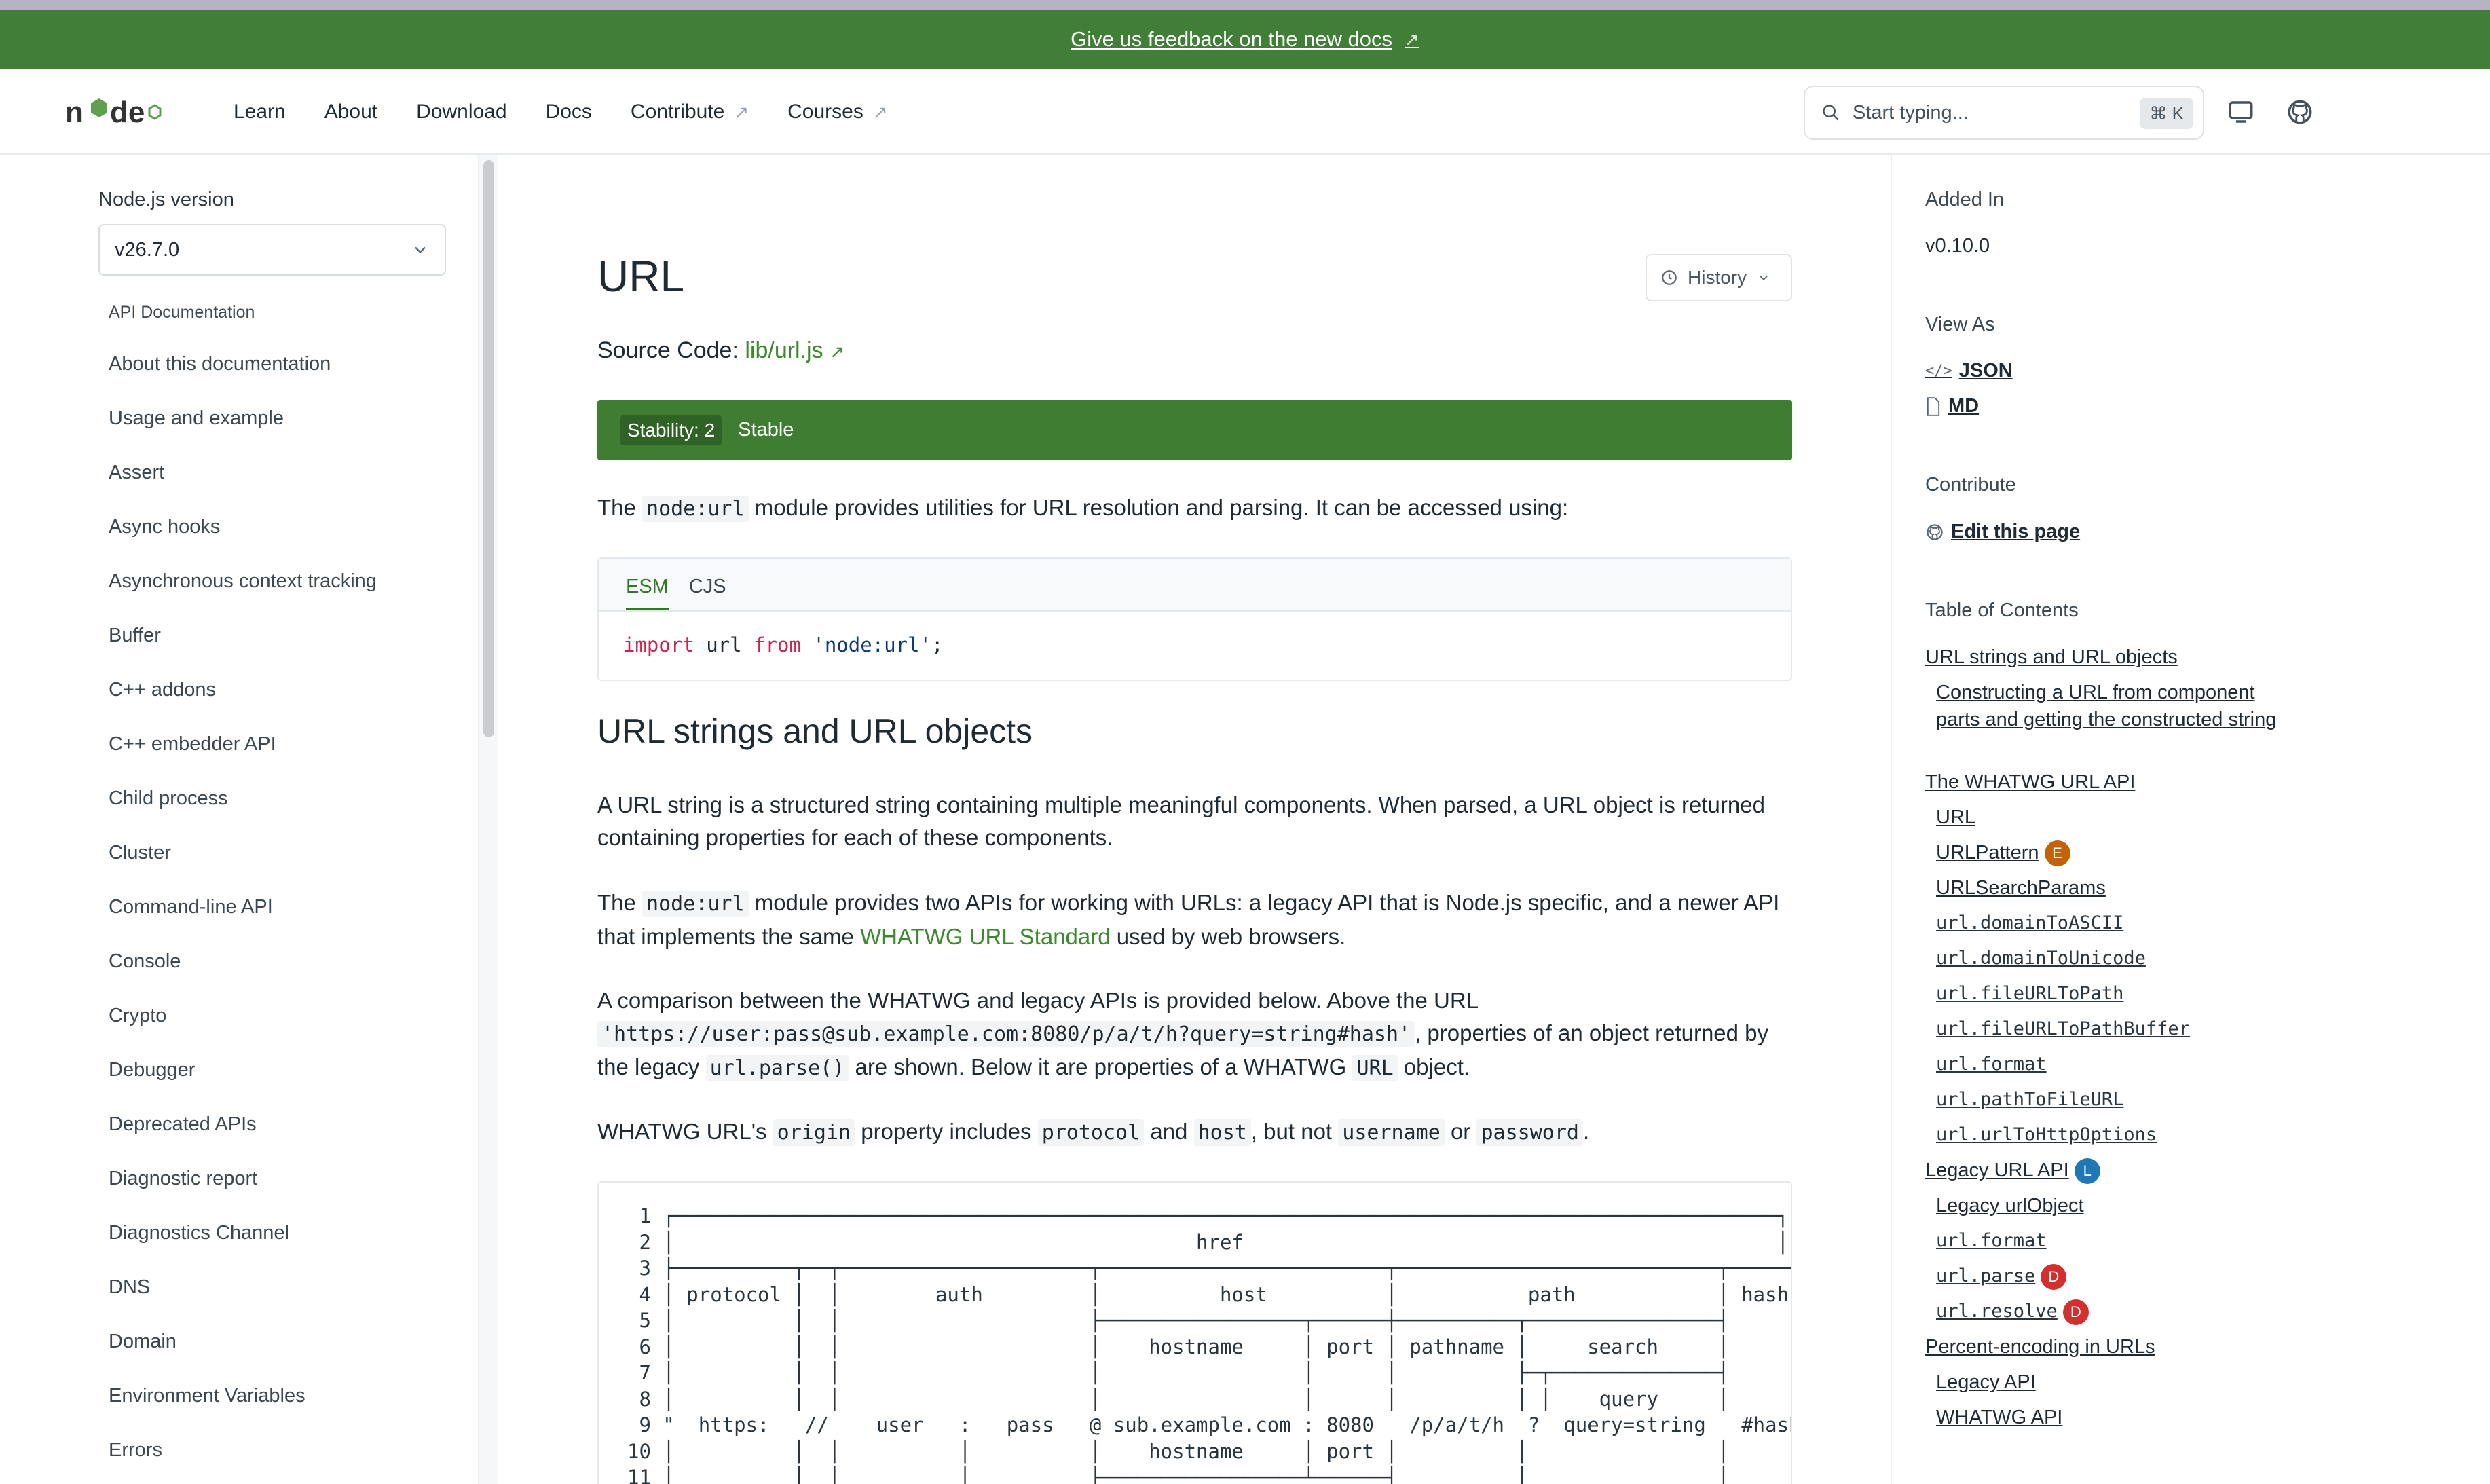 The height and width of the screenshot is (1484, 2490). Describe the element at coordinates (140, 853) in the screenshot. I see `sidebar-item: Cluster` at that location.